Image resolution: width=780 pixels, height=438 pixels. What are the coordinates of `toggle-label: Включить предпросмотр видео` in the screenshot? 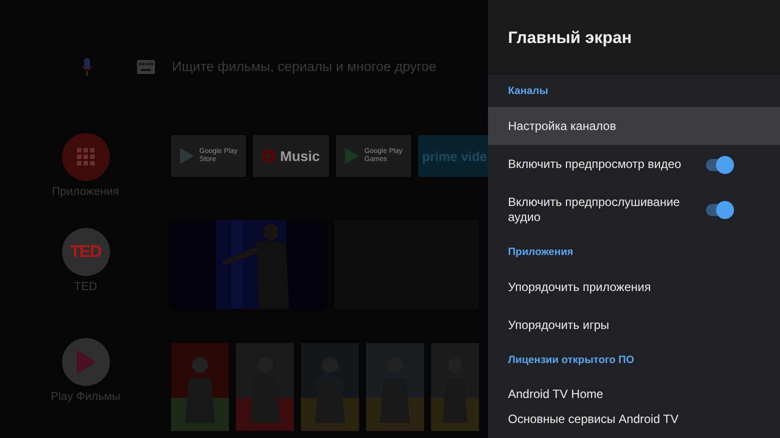 It's located at (595, 164).